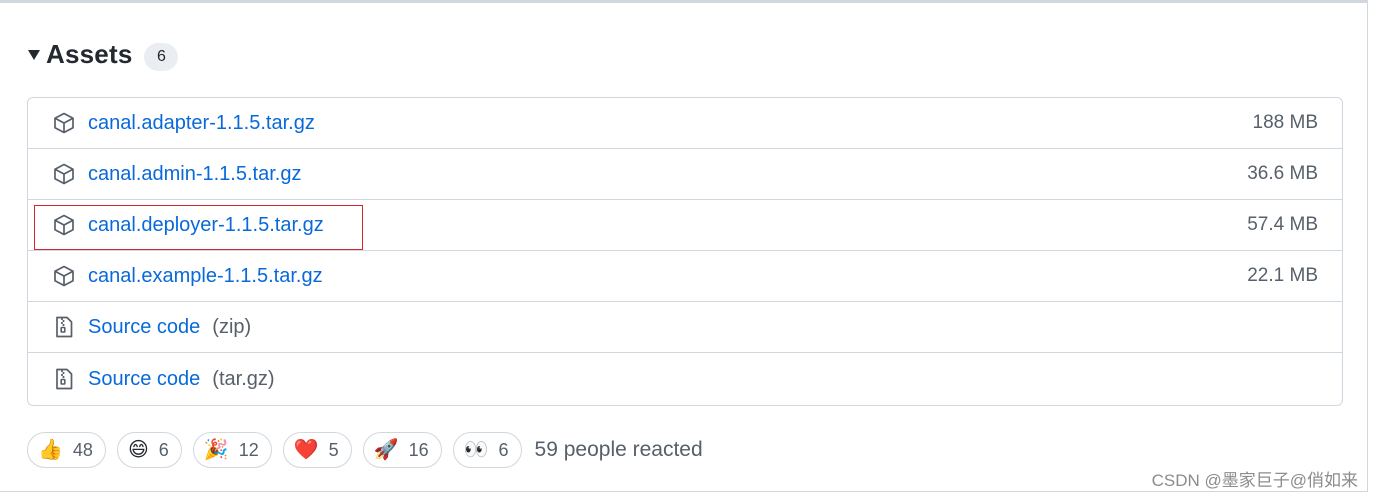 The image size is (1373, 497). Describe the element at coordinates (1282, 224) in the screenshot. I see `asset-size: 57.4 MB` at that location.